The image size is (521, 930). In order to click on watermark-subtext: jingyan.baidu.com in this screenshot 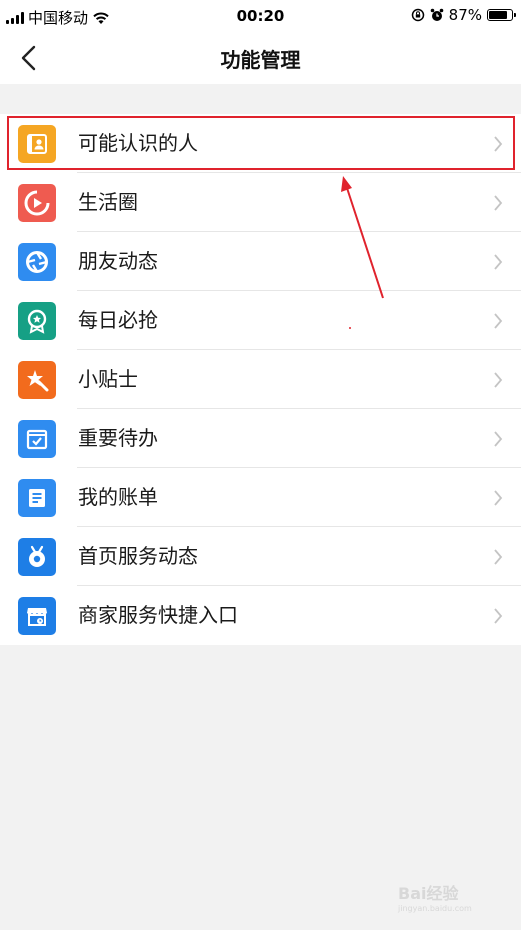, I will do `click(435, 908)`.